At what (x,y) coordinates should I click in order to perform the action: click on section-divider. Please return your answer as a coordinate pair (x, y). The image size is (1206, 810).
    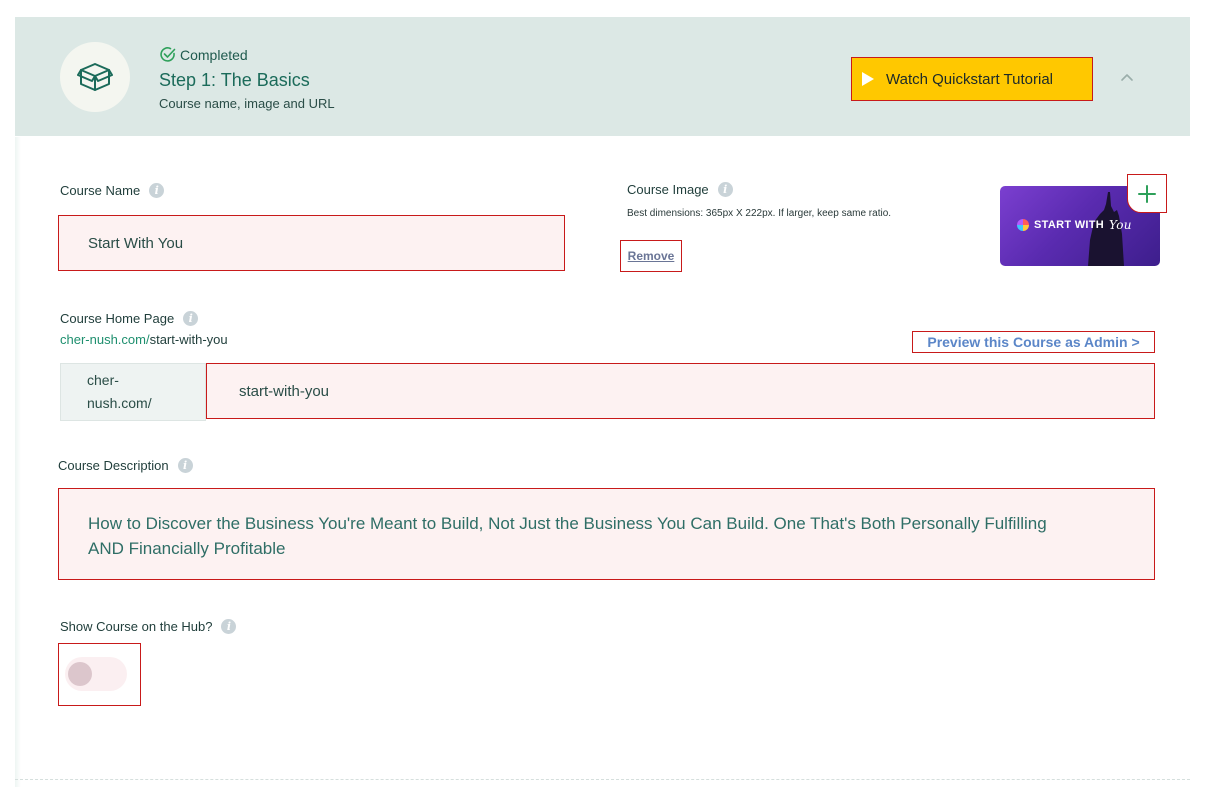
    Looking at the image, I should click on (602, 779).